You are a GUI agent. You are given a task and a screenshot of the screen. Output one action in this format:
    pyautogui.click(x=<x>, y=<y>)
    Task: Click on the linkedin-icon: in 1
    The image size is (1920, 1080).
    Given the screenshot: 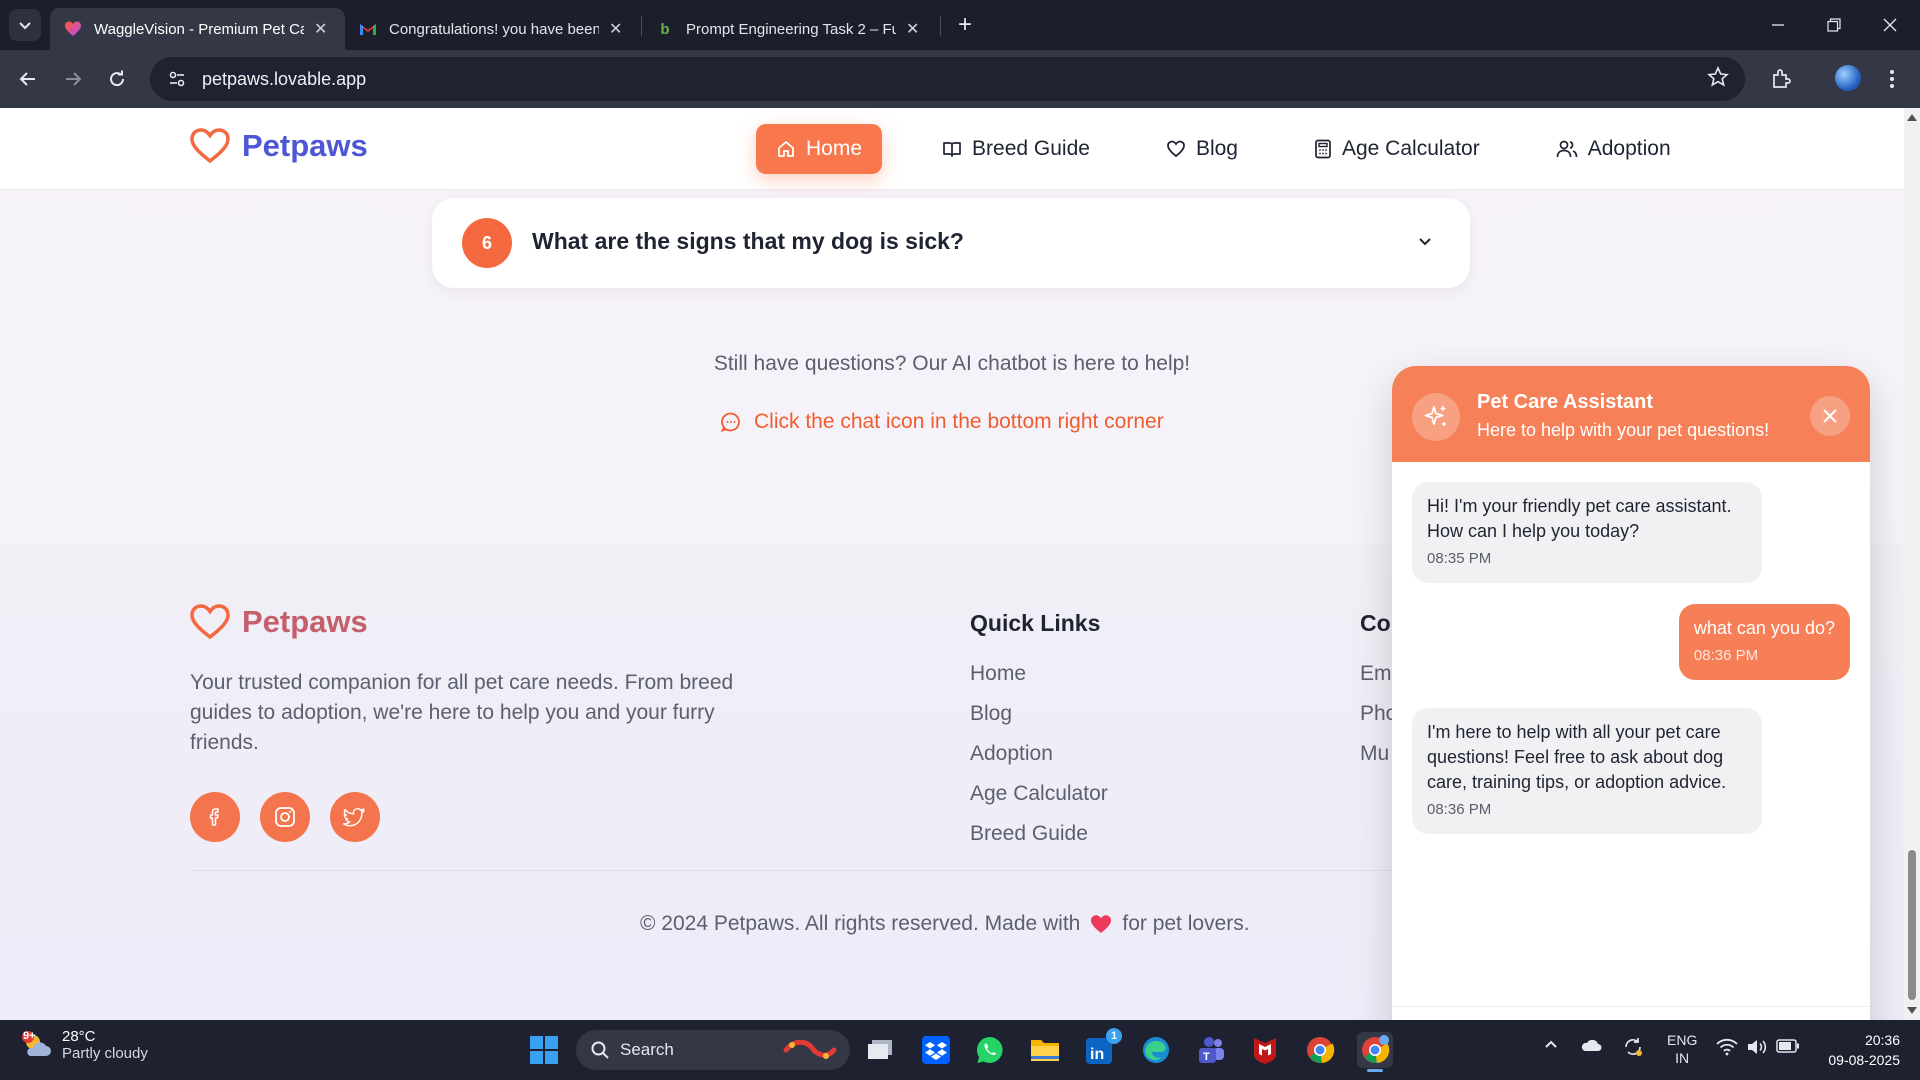 What is the action you would take?
    pyautogui.click(x=1102, y=1048)
    